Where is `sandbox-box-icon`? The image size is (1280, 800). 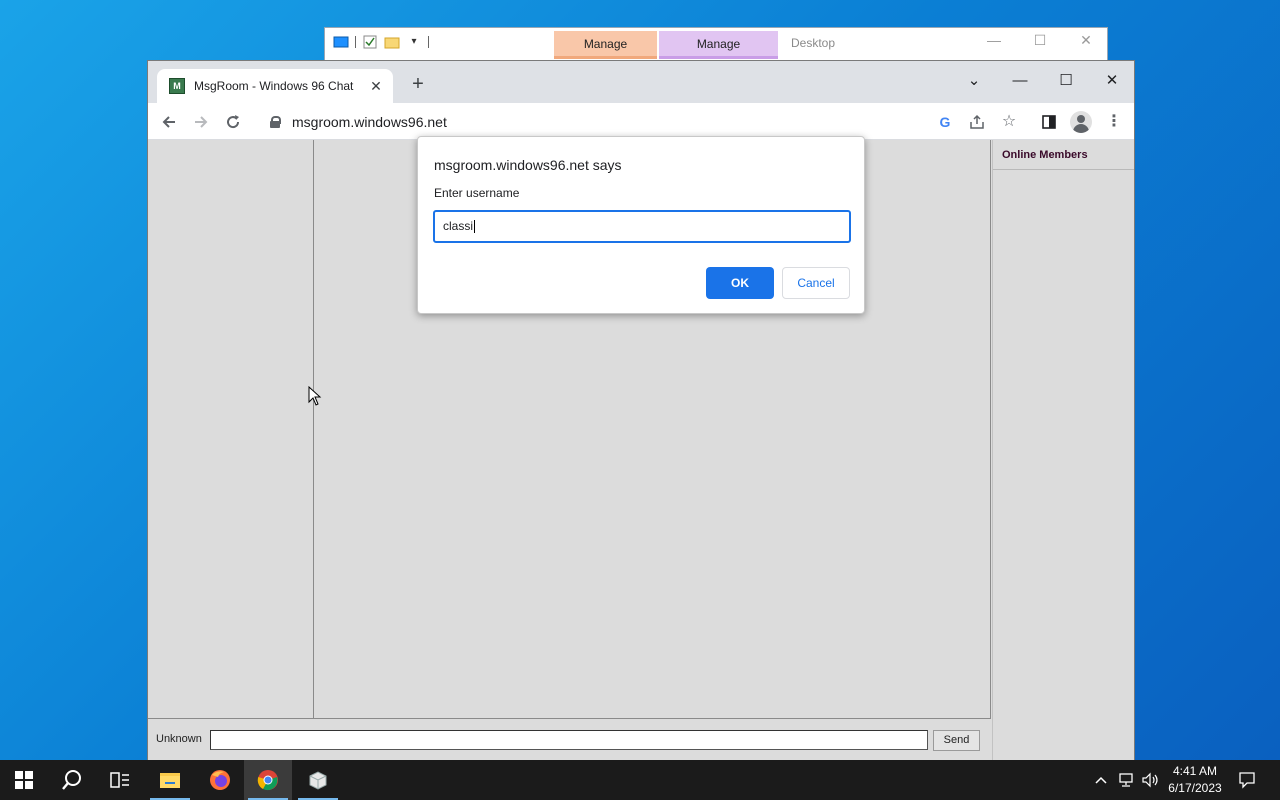
sandbox-box-icon is located at coordinates (318, 780).